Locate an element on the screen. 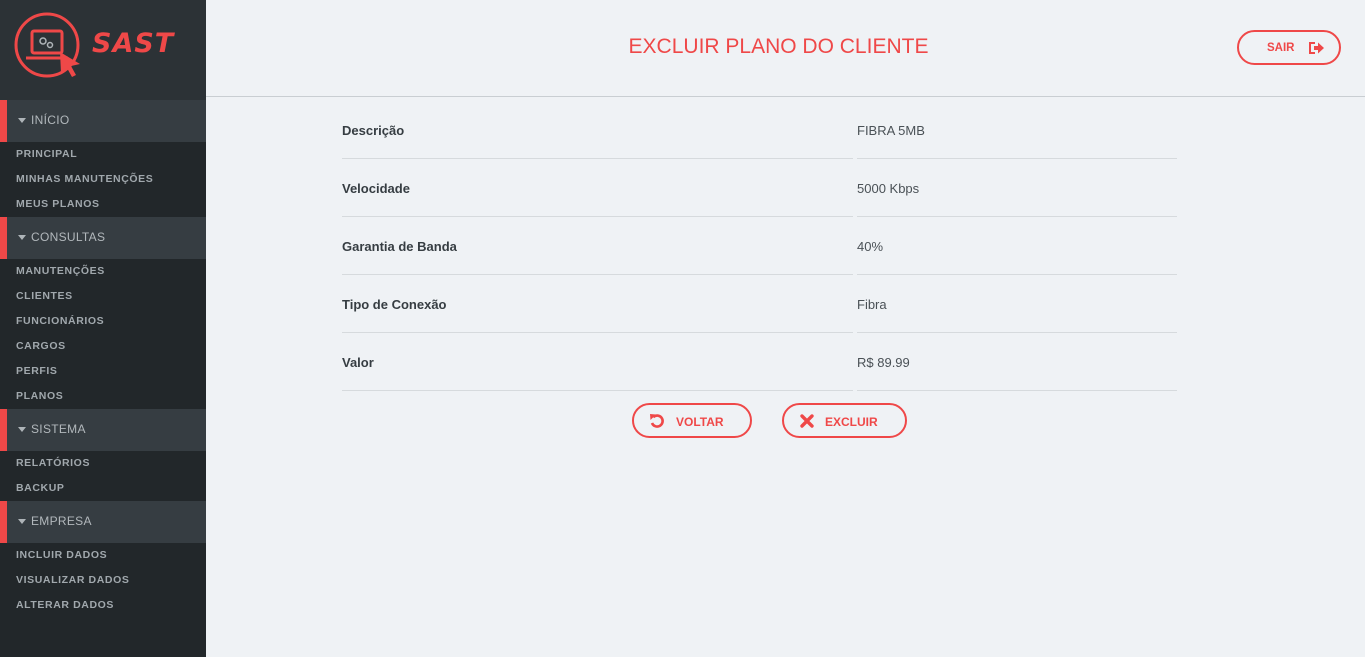 This screenshot has height=657, width=1365. sidebar-item-visualizar-dados: VISUALIZAR DADOS is located at coordinates (103, 580).